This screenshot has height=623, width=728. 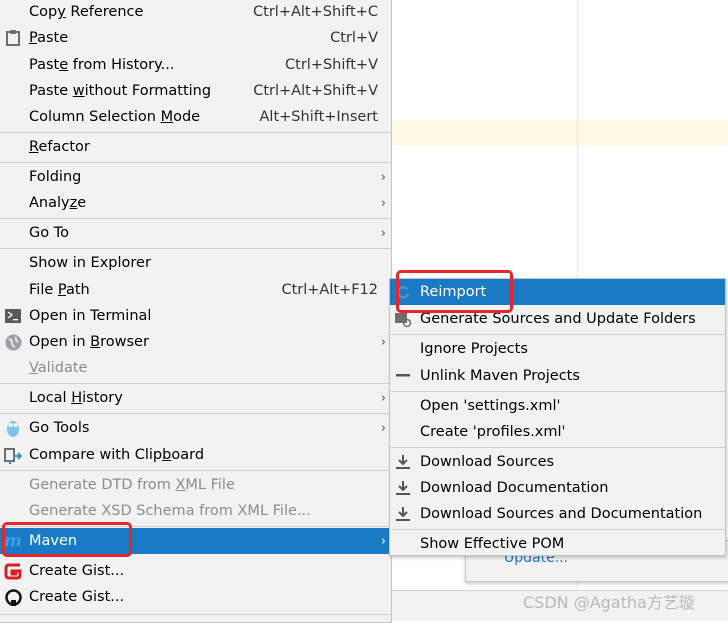 I want to click on menu-item-go-to: Go To ›, so click(x=195, y=233).